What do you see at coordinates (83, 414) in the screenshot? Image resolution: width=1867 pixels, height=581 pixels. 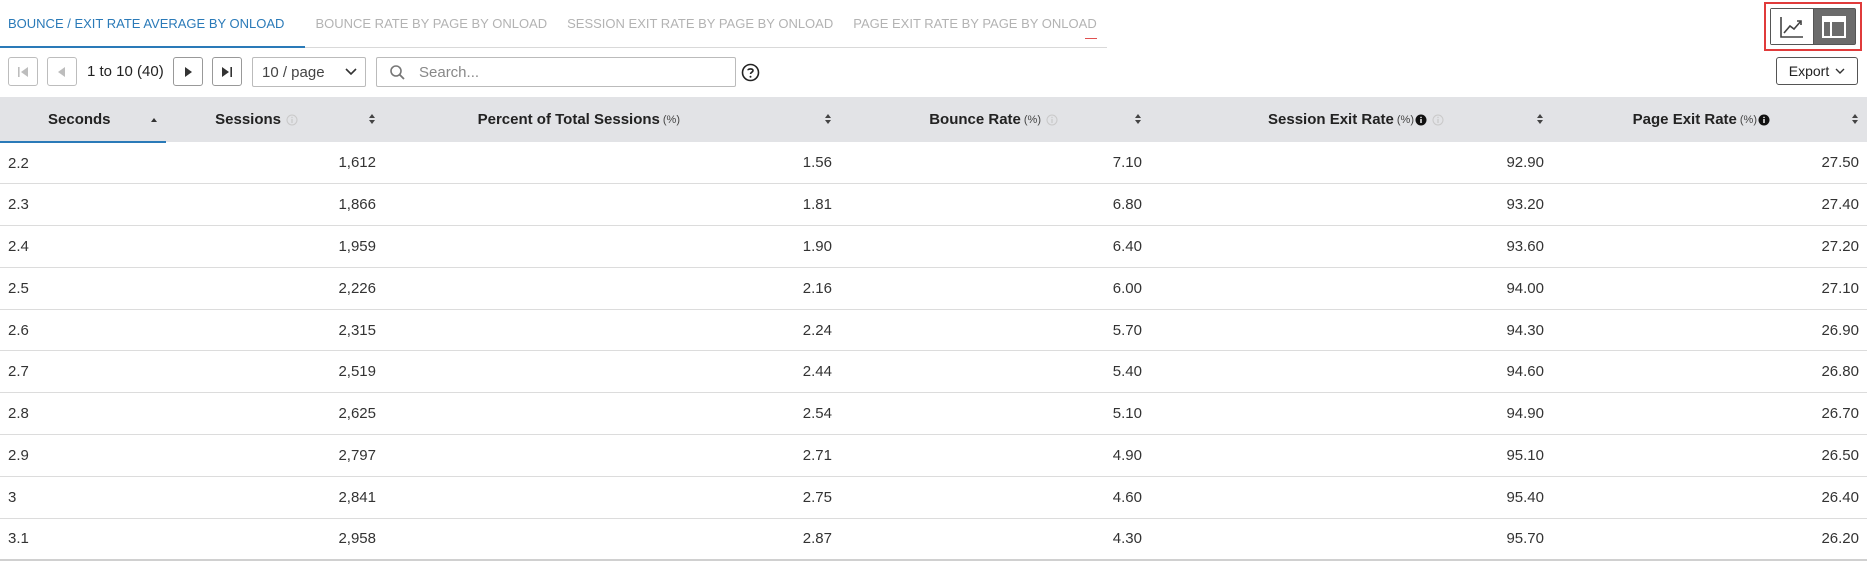 I see `cell-seconds: 2.8` at bounding box center [83, 414].